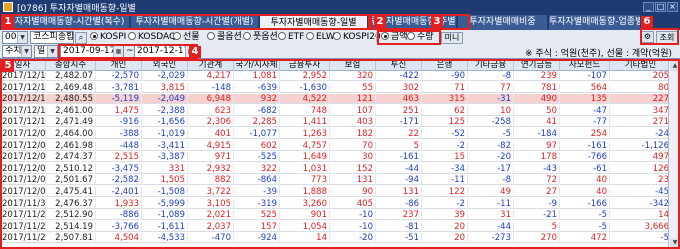 This screenshot has width=680, height=249. What do you see at coordinates (81, 38) in the screenshot?
I see `search-icon: ⌕` at bounding box center [81, 38].